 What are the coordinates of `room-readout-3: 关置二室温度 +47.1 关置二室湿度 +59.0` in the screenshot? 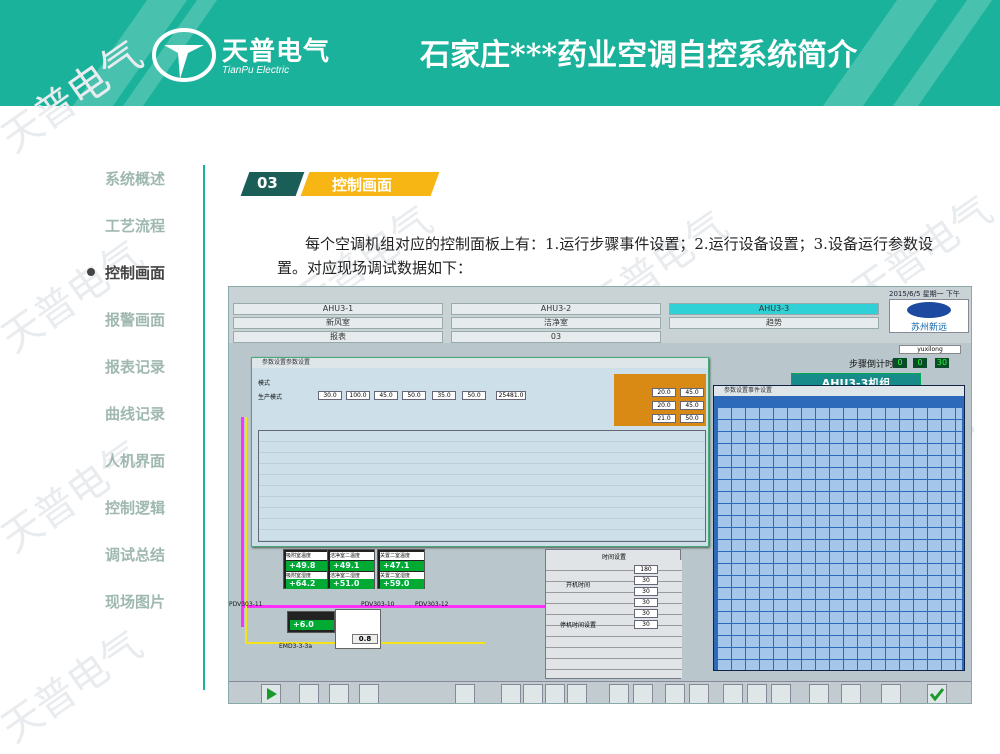 It's located at (401, 569).